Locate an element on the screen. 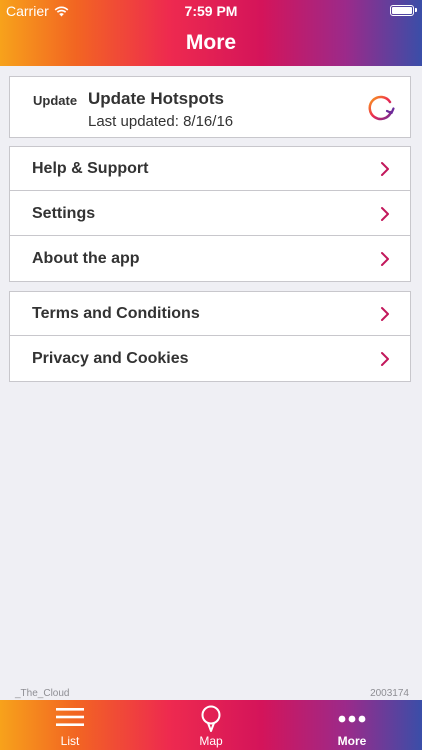 Image resolution: width=422 pixels, height=750 pixels. footer-brand-text: _The_Cloud is located at coordinates (42, 693).